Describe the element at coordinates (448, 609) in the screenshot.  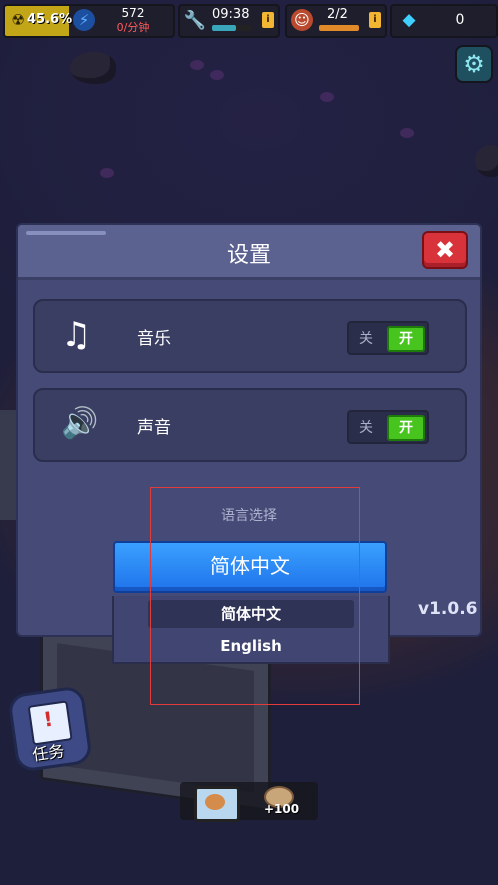
I see `version-label: v1.0.6` at that location.